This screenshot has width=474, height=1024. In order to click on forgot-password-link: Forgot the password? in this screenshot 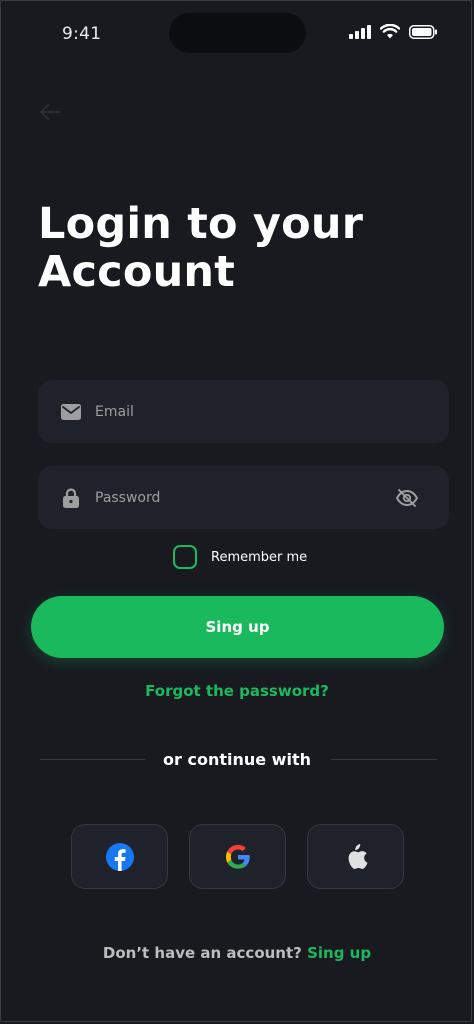, I will do `click(237, 691)`.